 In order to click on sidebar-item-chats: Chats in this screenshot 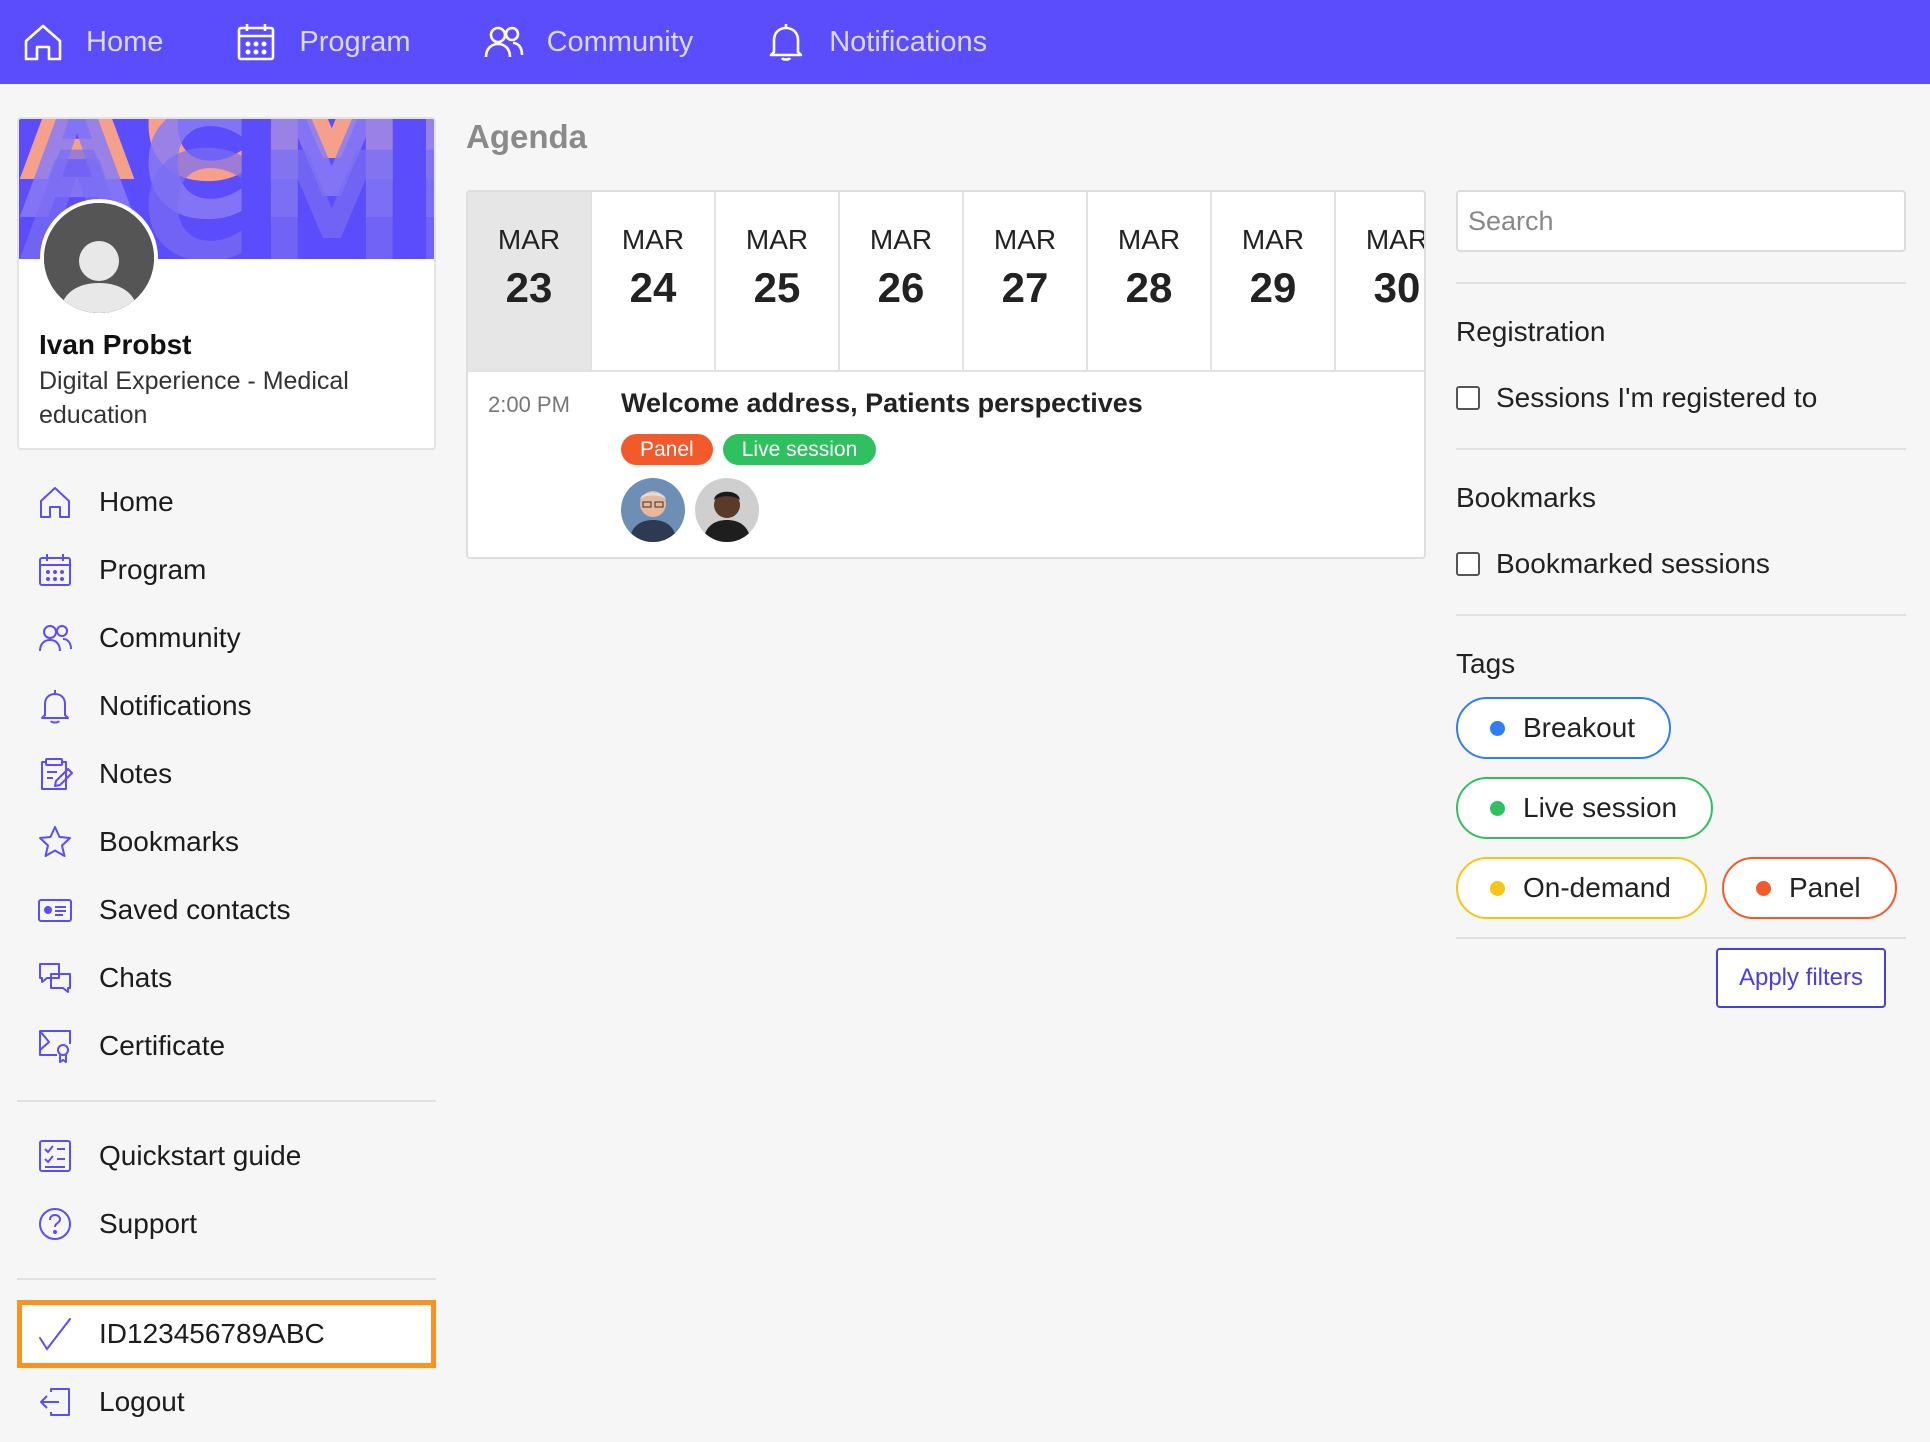, I will do `click(226, 978)`.